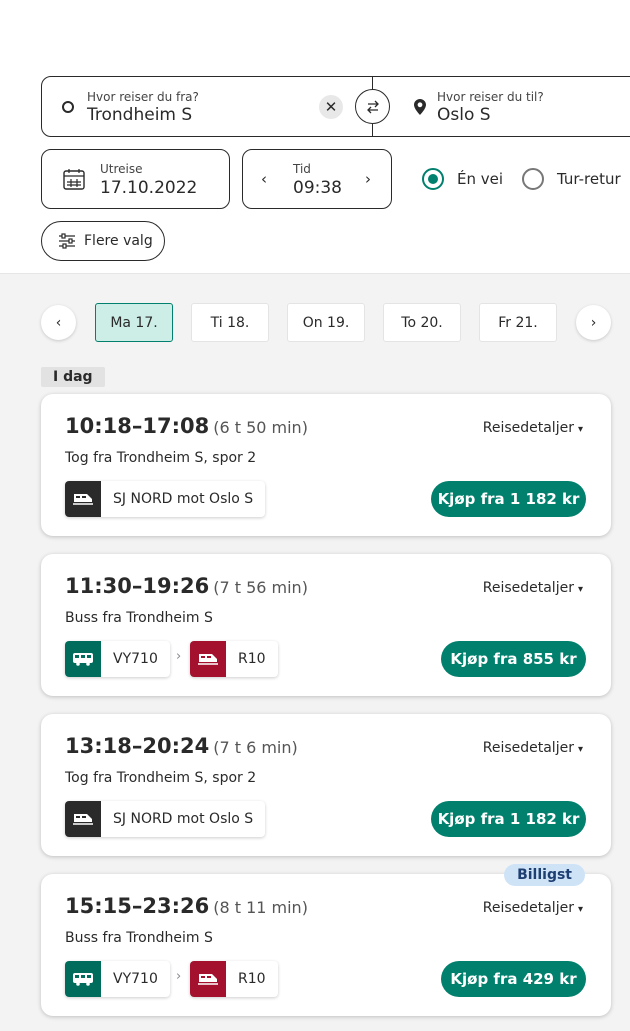 The height and width of the screenshot is (1031, 630). Describe the element at coordinates (513, 979) in the screenshot. I see `buy-button: Kjøp fra 429 kr` at that location.